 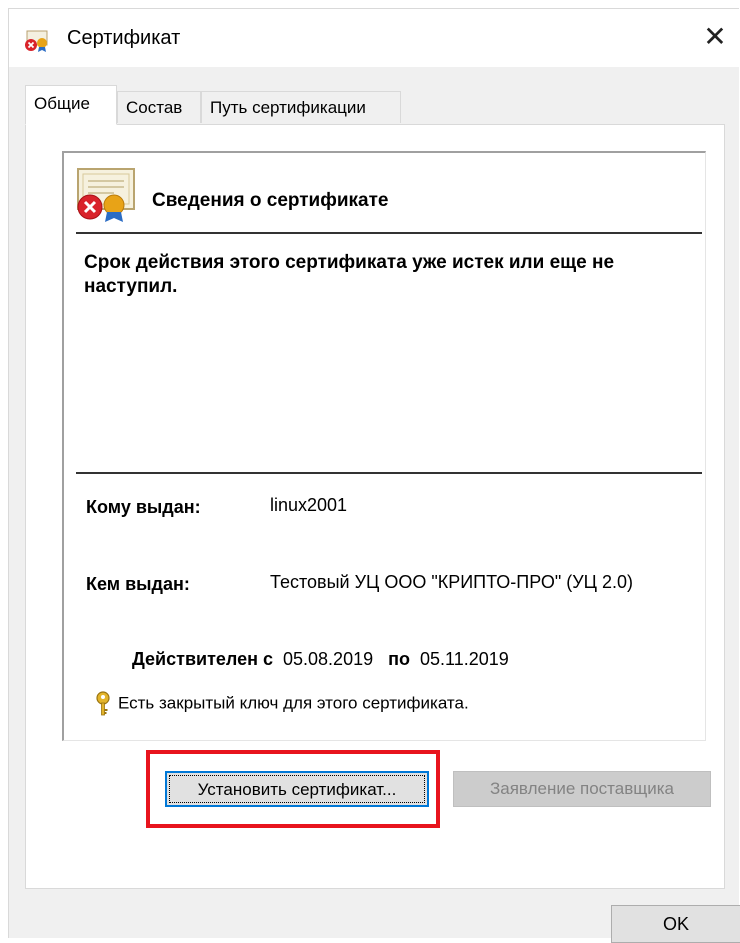 What do you see at coordinates (309, 505) in the screenshot?
I see `issued-to-value: linux2001` at bounding box center [309, 505].